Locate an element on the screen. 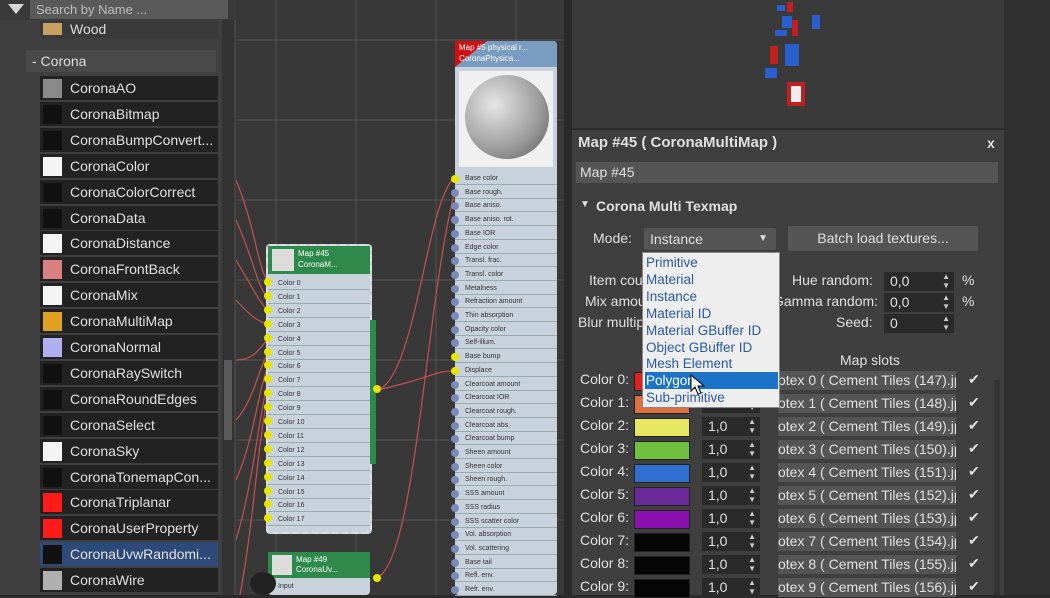 Image resolution: width=1050 pixels, height=598 pixels. material-slot: Base tail is located at coordinates (506, 563).